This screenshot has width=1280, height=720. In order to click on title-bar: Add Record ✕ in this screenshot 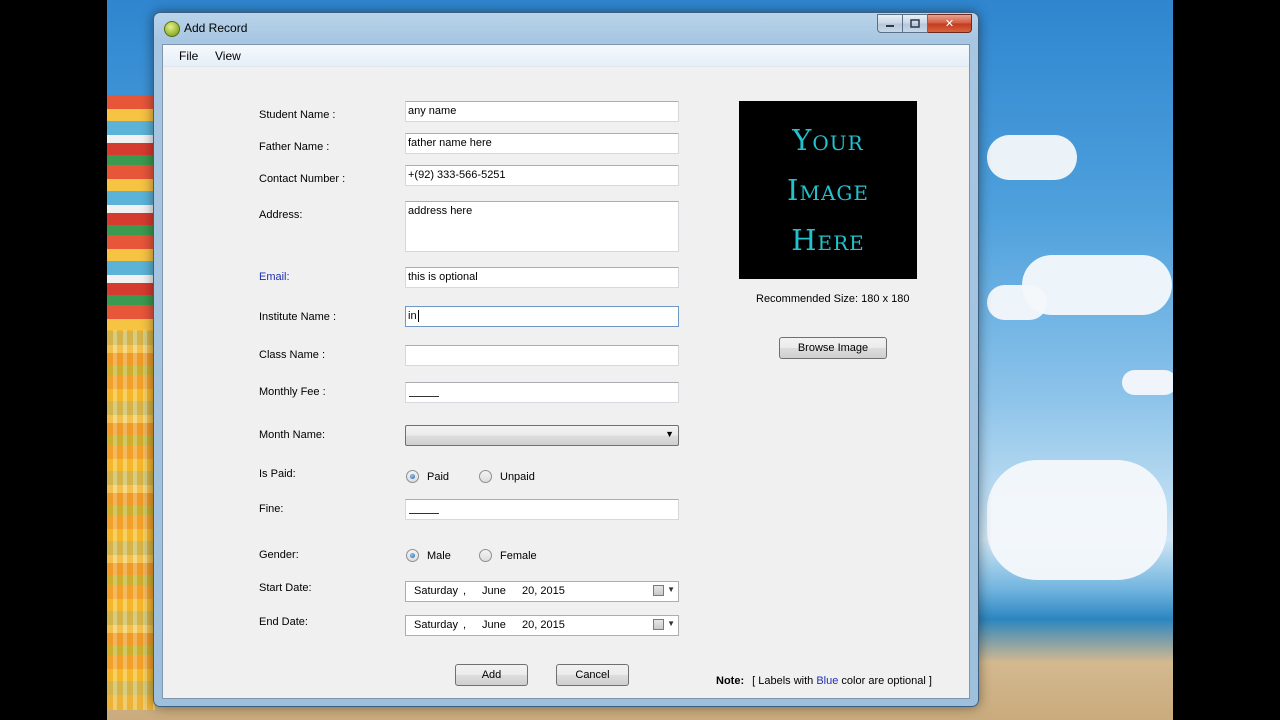, I will do `click(566, 28)`.